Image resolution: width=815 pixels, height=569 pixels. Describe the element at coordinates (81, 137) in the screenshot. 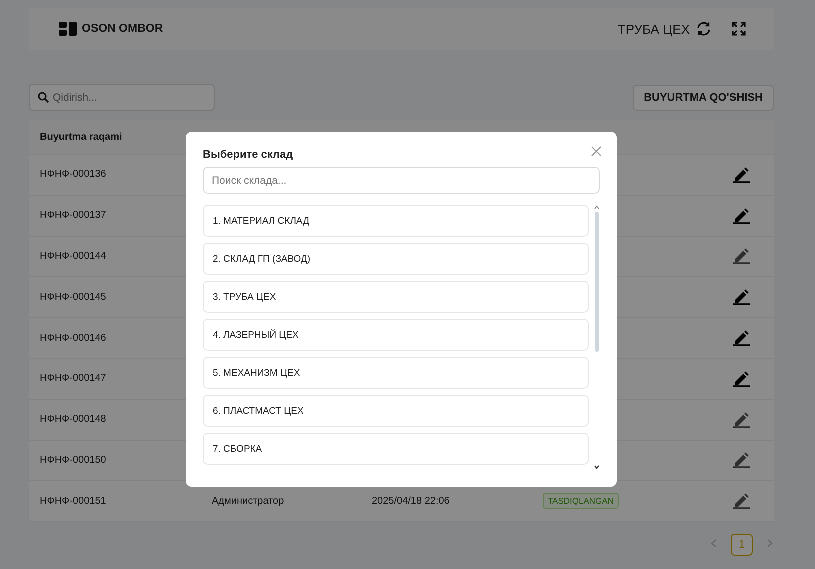

I see `column-header: Buyurtma raqami` at that location.